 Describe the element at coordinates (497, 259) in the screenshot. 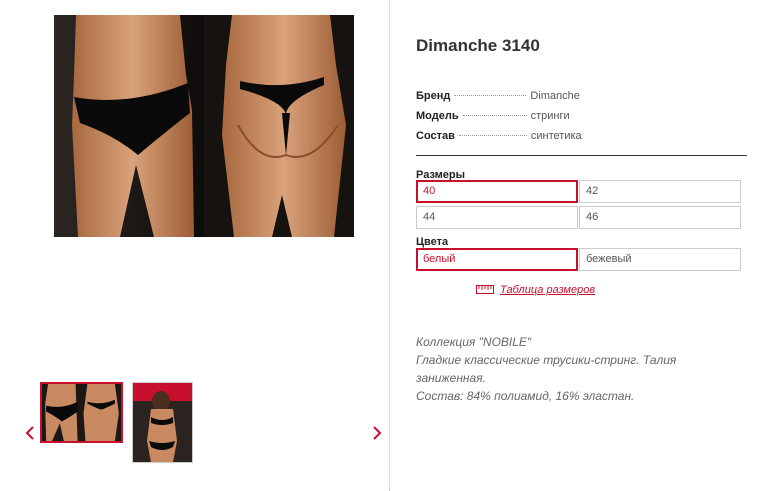

I see `color-option-white: белый` at that location.